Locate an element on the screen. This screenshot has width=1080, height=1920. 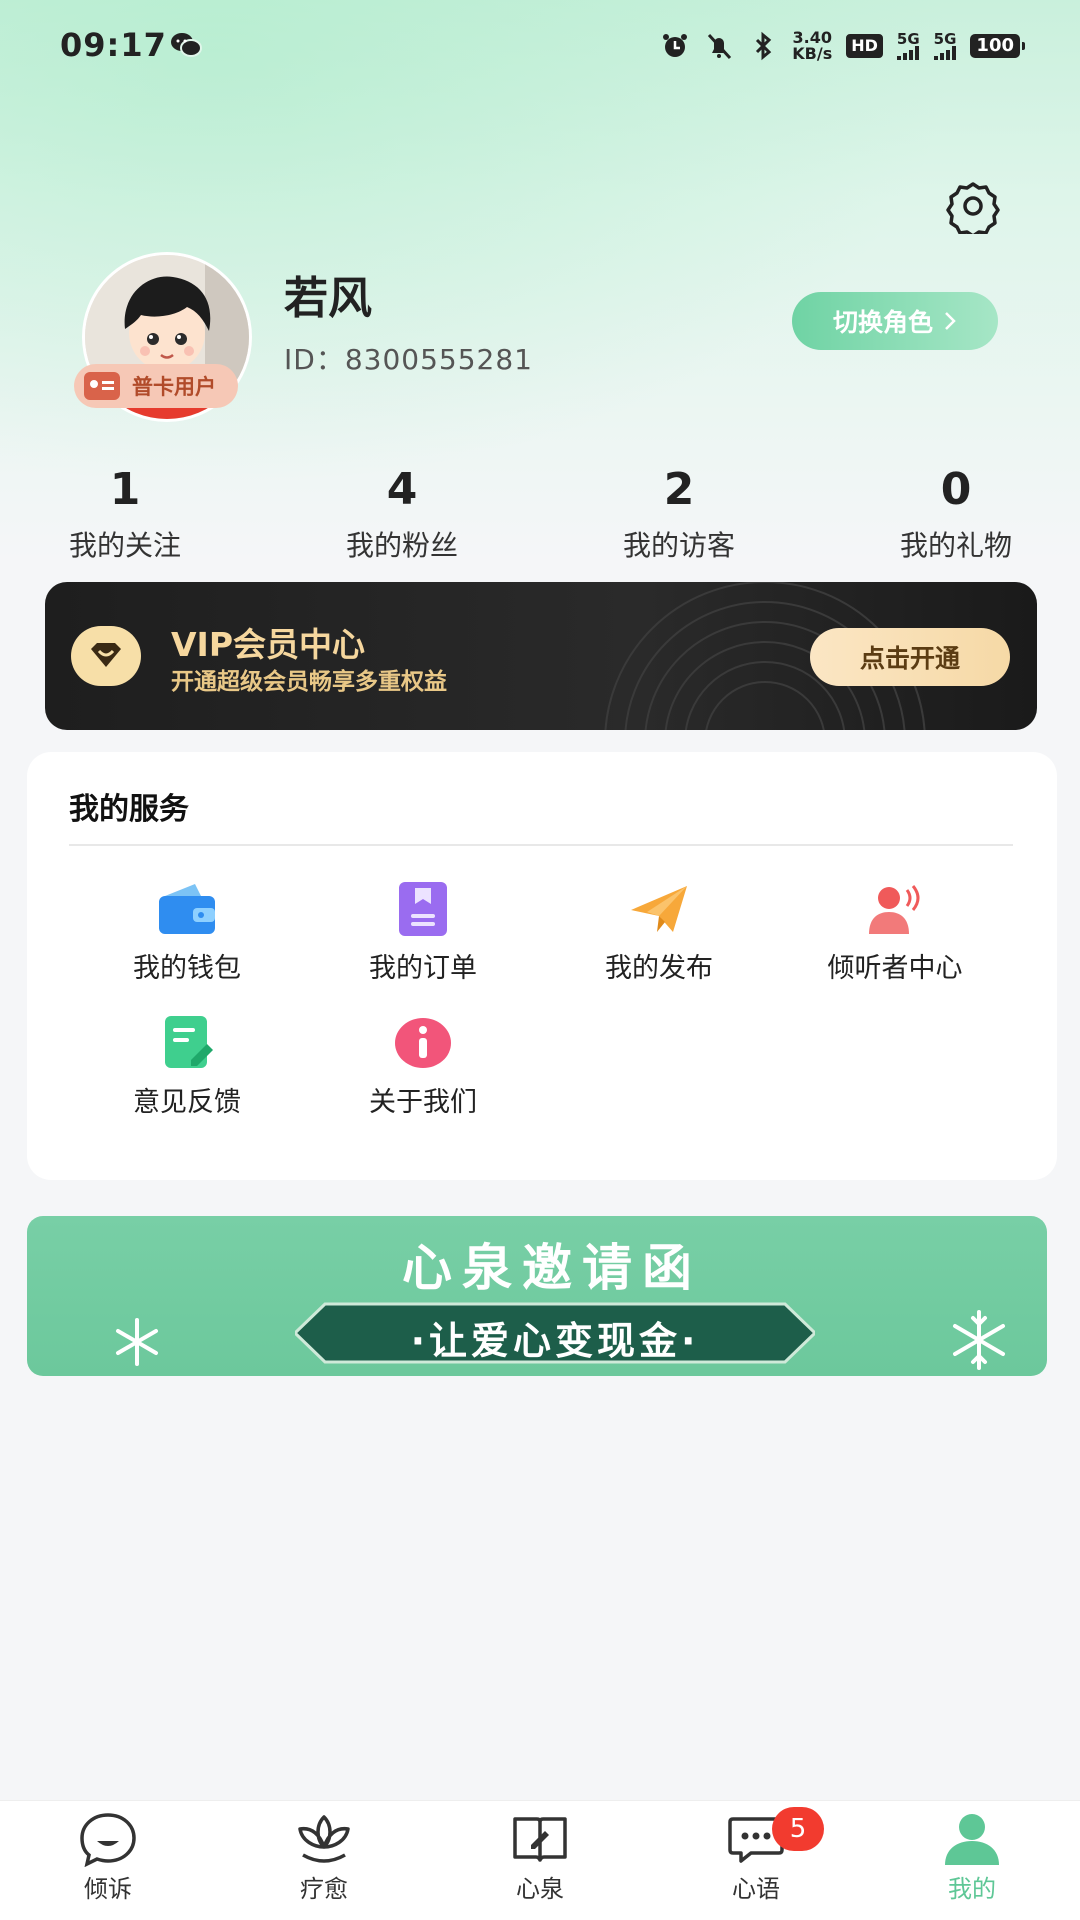
service-feedback: 意见反馈 is located at coordinates (187, 1067).